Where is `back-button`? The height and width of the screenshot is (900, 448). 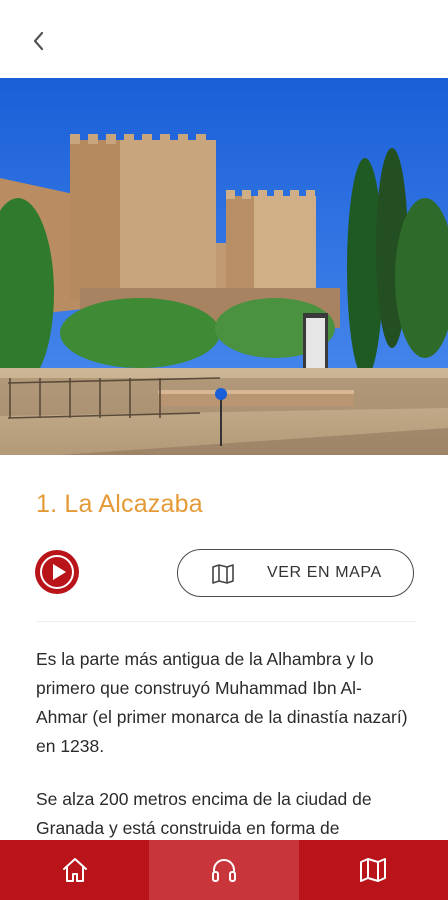
back-button is located at coordinates (39, 41).